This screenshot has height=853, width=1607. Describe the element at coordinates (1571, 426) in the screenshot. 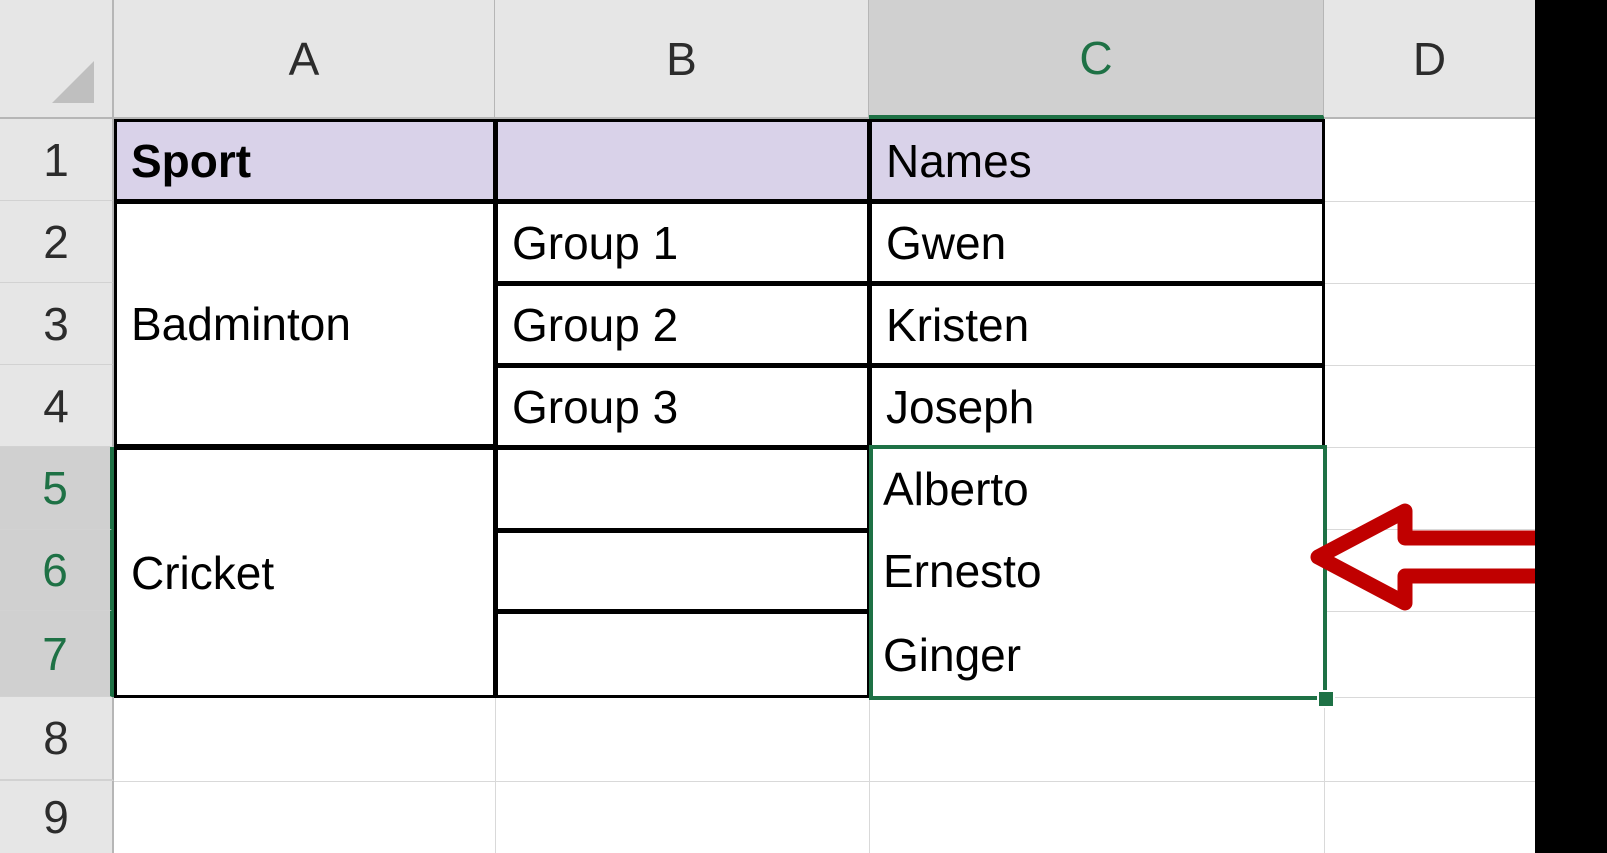

I see `right-black-margin` at that location.